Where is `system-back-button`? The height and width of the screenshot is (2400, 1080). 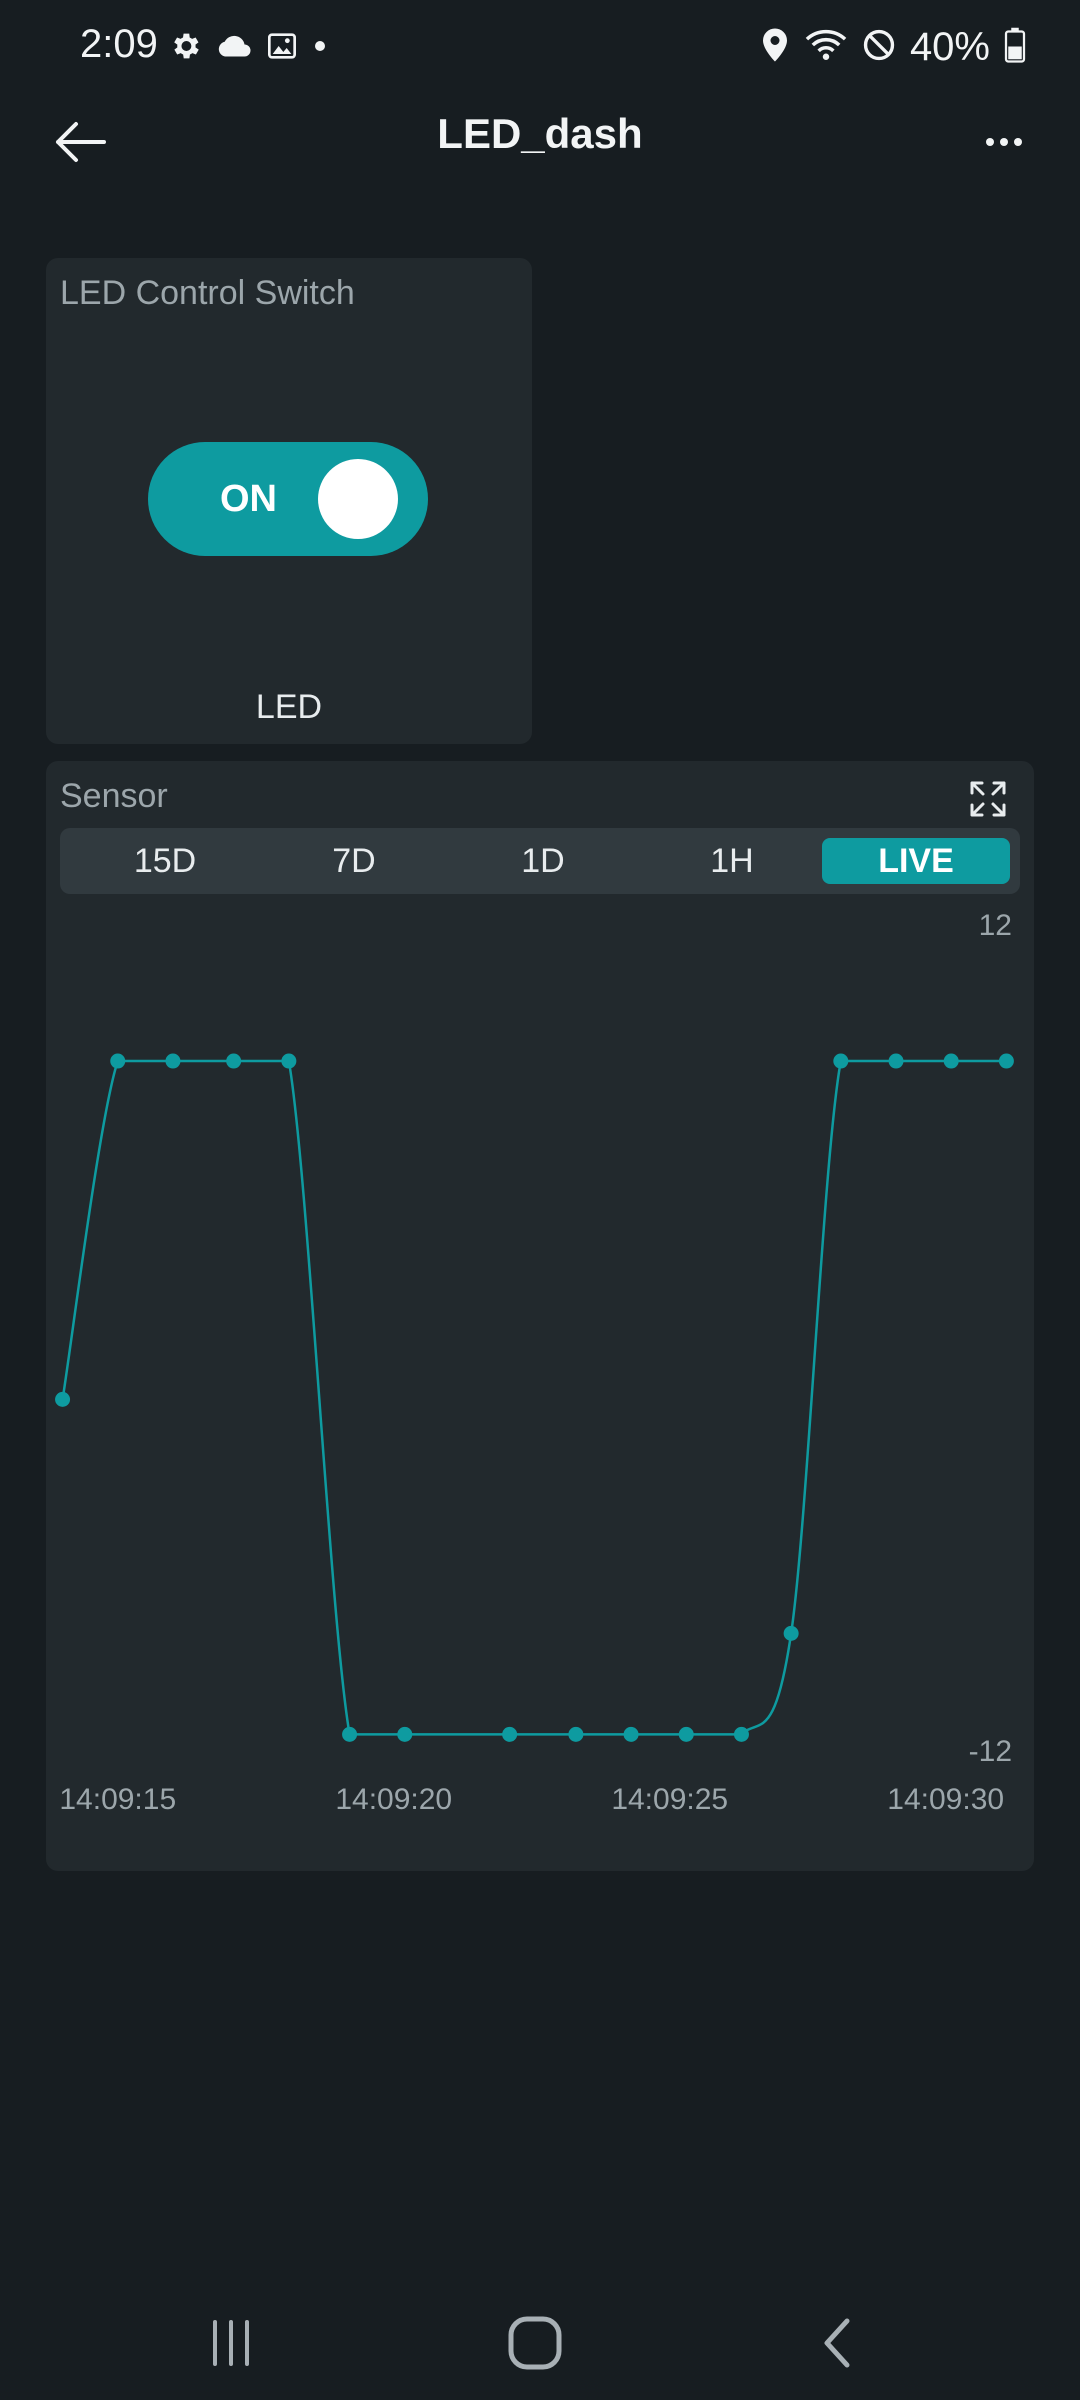 system-back-button is located at coordinates (837, 2345).